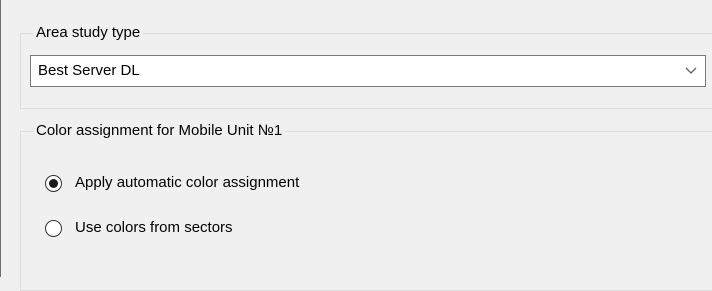 This screenshot has width=712, height=291. I want to click on use-sector-colors-label: Use colors from sectors, so click(154, 228).